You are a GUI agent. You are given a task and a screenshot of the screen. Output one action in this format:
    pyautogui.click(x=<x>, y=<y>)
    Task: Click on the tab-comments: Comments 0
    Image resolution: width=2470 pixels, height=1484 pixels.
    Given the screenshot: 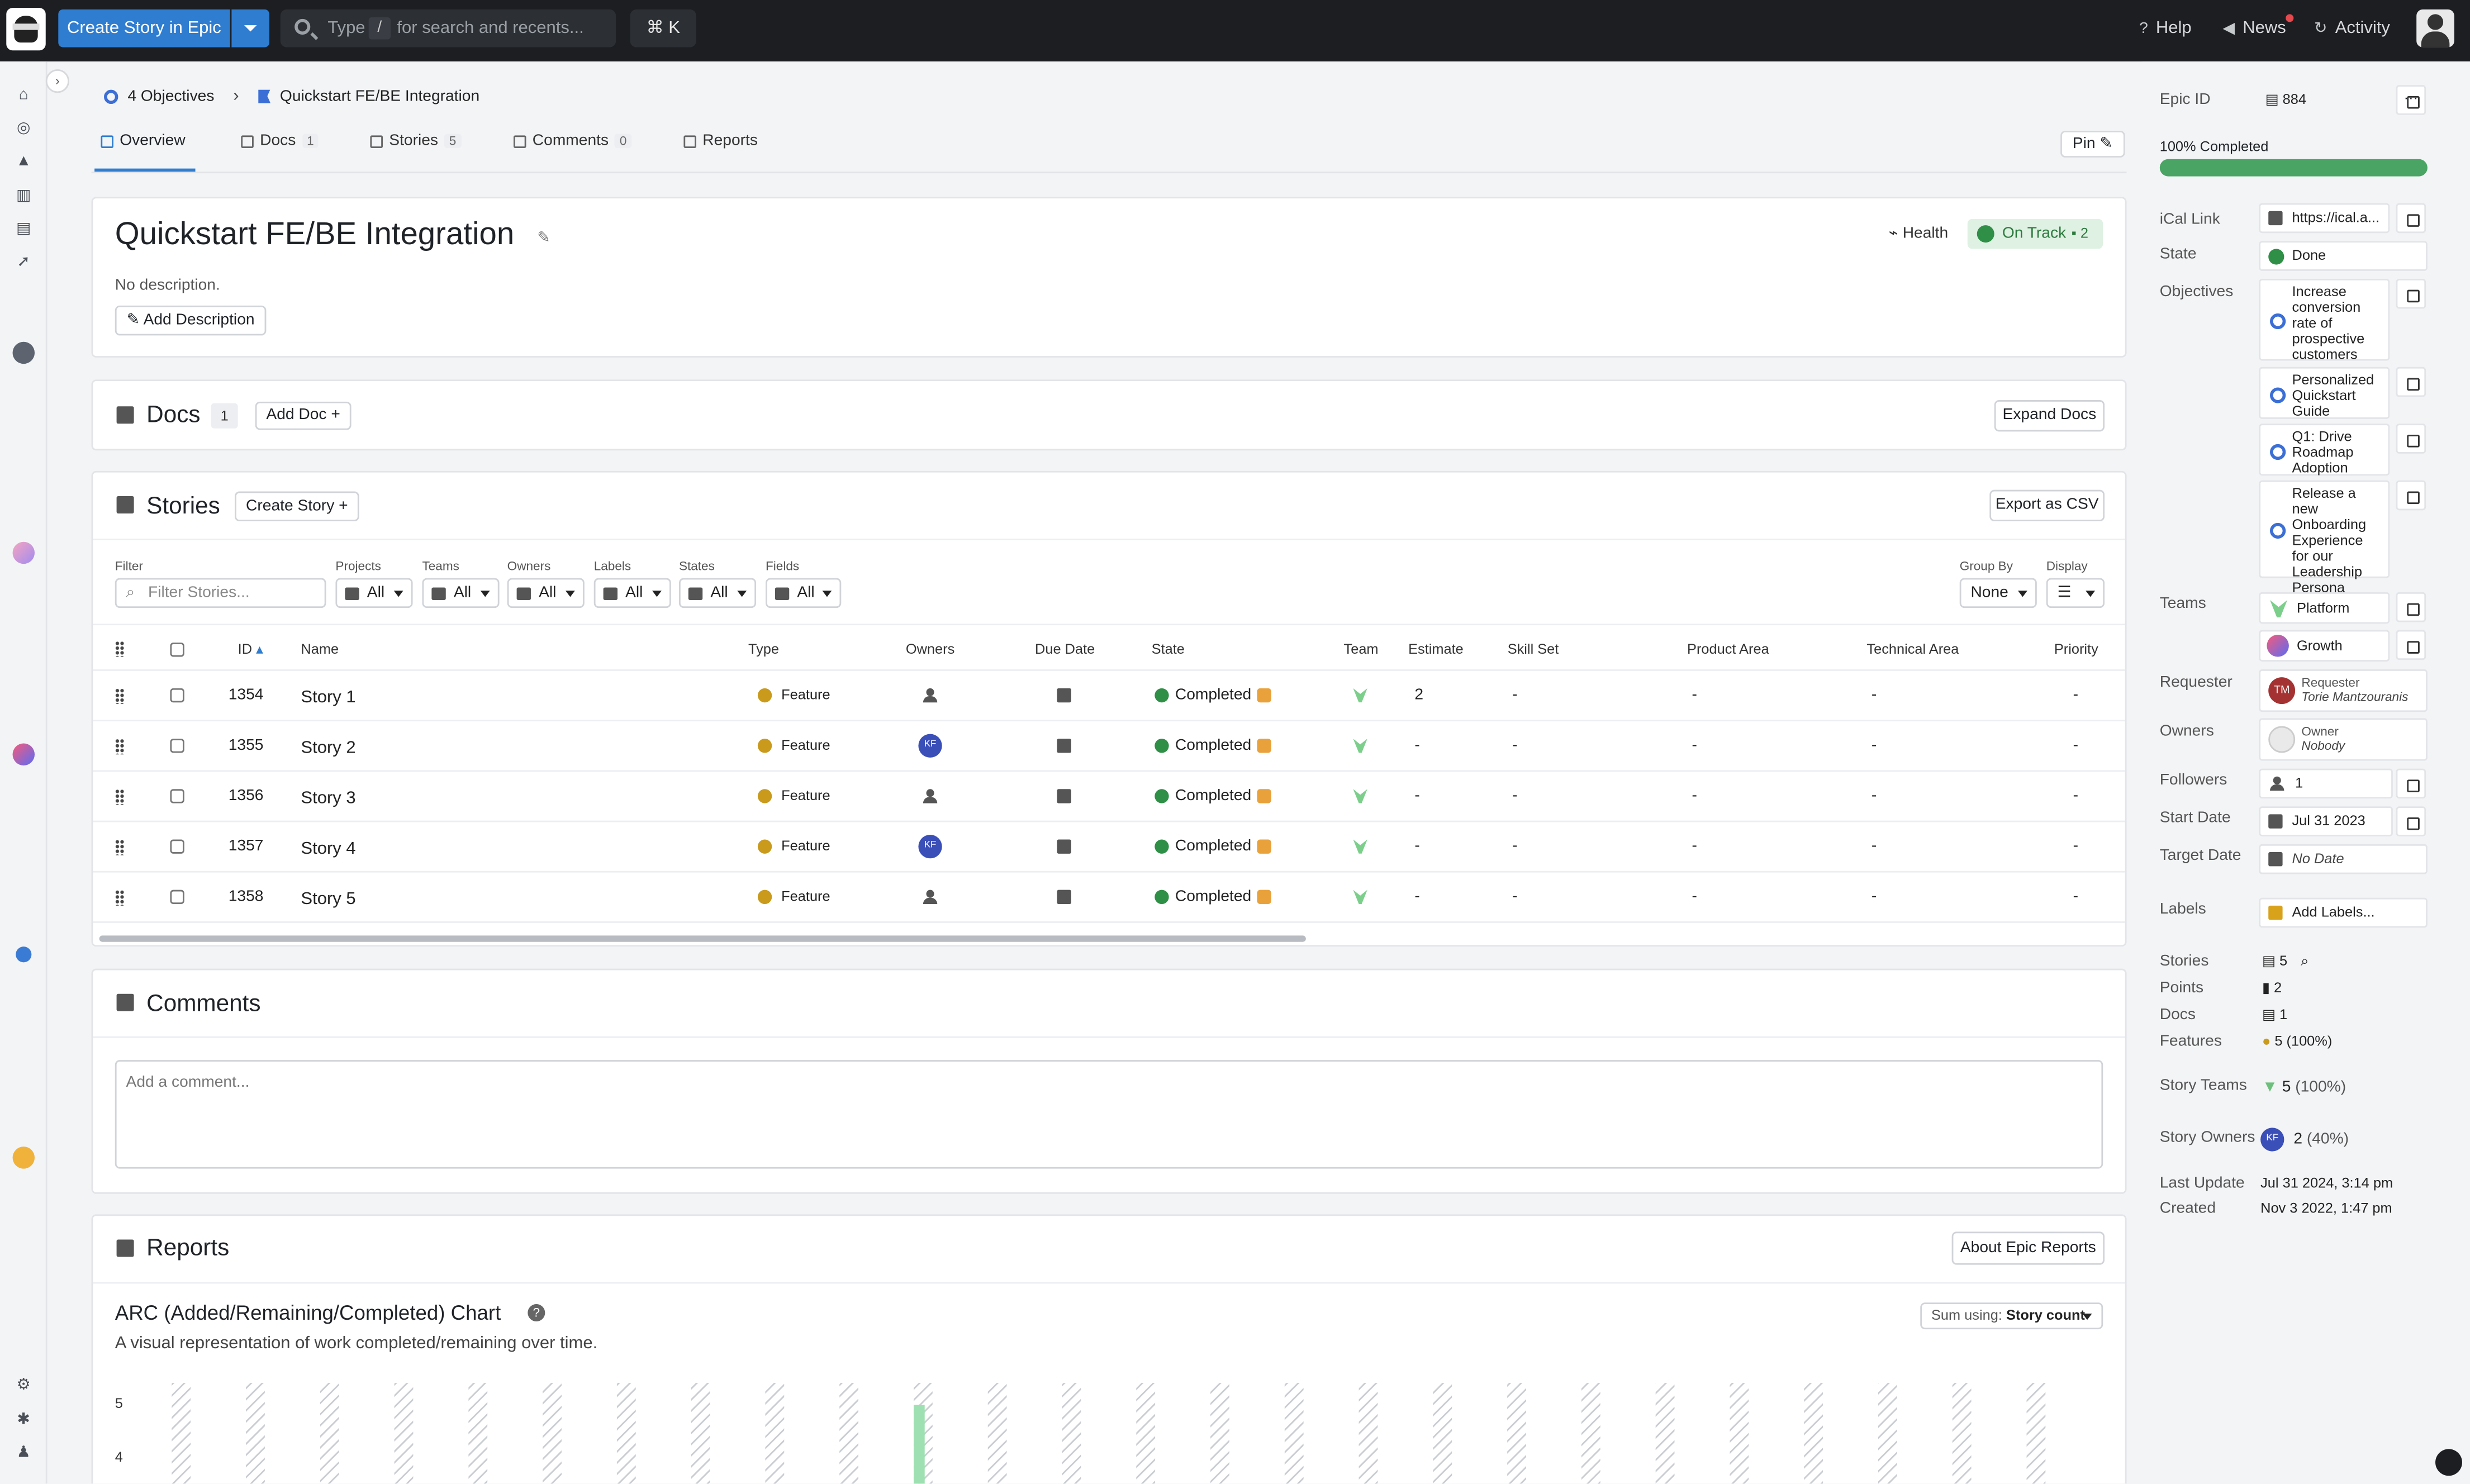 What is the action you would take?
    pyautogui.click(x=572, y=141)
    